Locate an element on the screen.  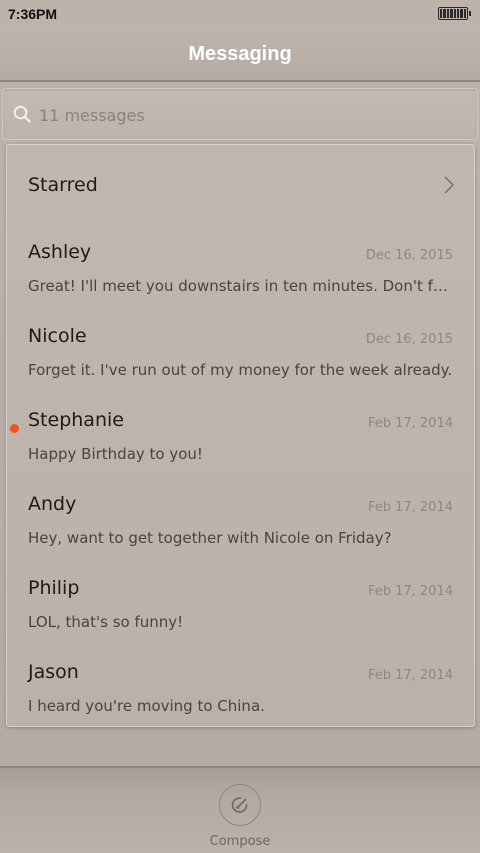
search-icon is located at coordinates (22, 114).